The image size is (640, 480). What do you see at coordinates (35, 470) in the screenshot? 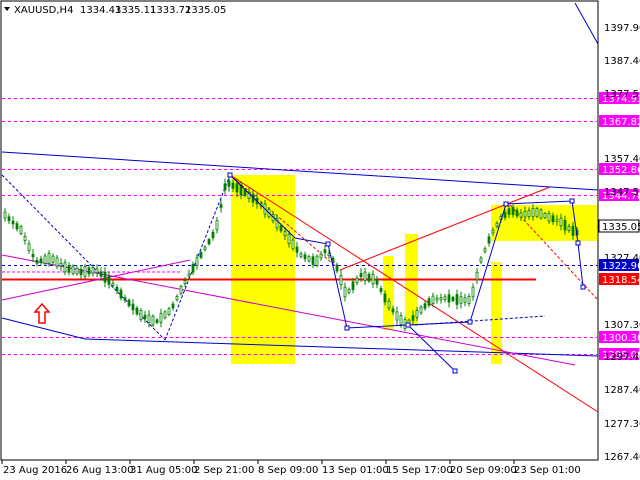
I see `x-tick-label: 23 Aug 2016` at bounding box center [35, 470].